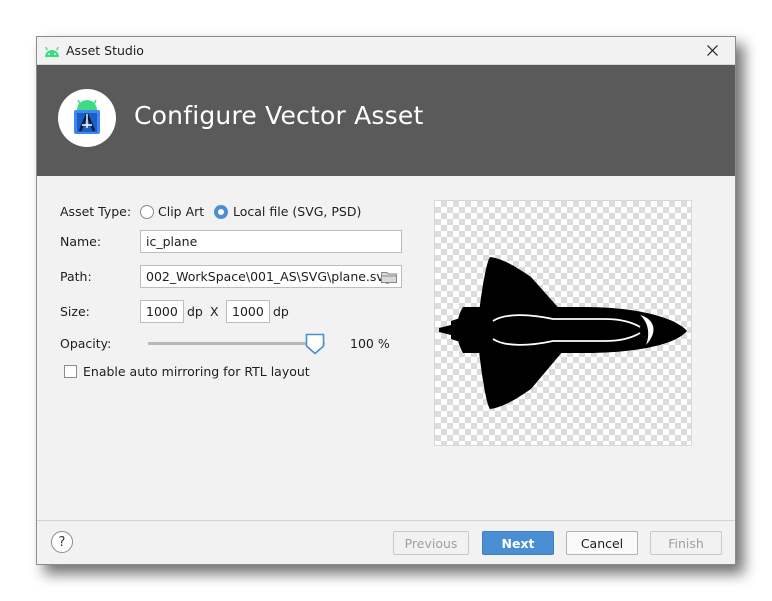  I want to click on help-icon: ?, so click(62, 542).